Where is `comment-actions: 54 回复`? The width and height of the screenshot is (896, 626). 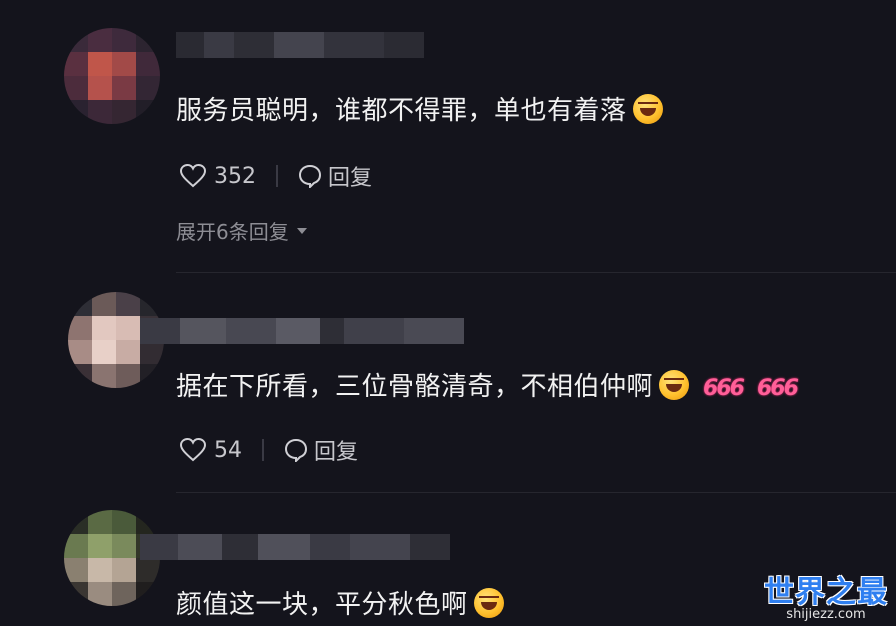 comment-actions: 54 回复 is located at coordinates (269, 450).